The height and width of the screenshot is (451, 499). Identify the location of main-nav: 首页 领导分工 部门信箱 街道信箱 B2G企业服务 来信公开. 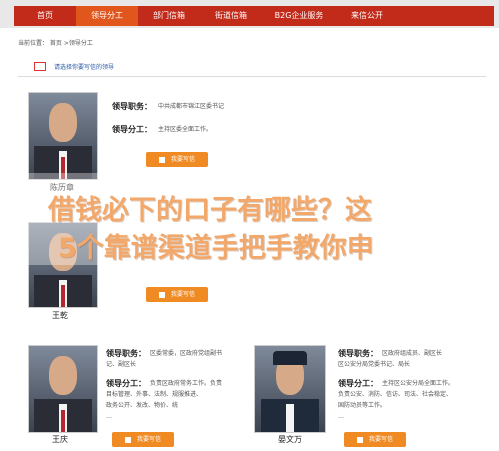
(254, 16).